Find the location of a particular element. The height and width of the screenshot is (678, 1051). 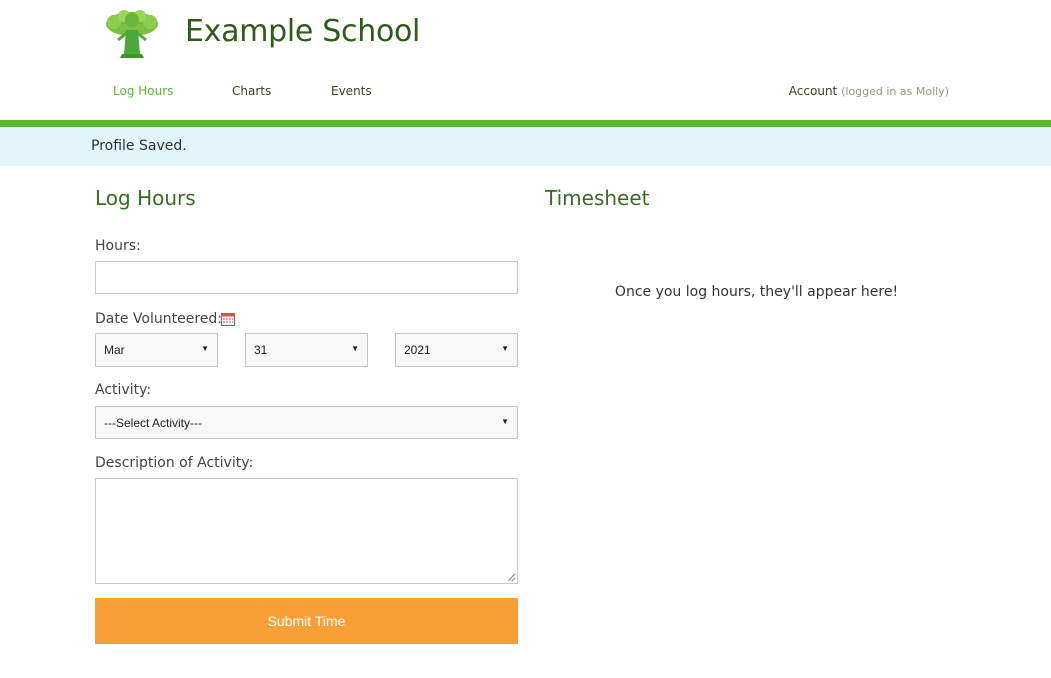

account-link: Account is located at coordinates (813, 91).